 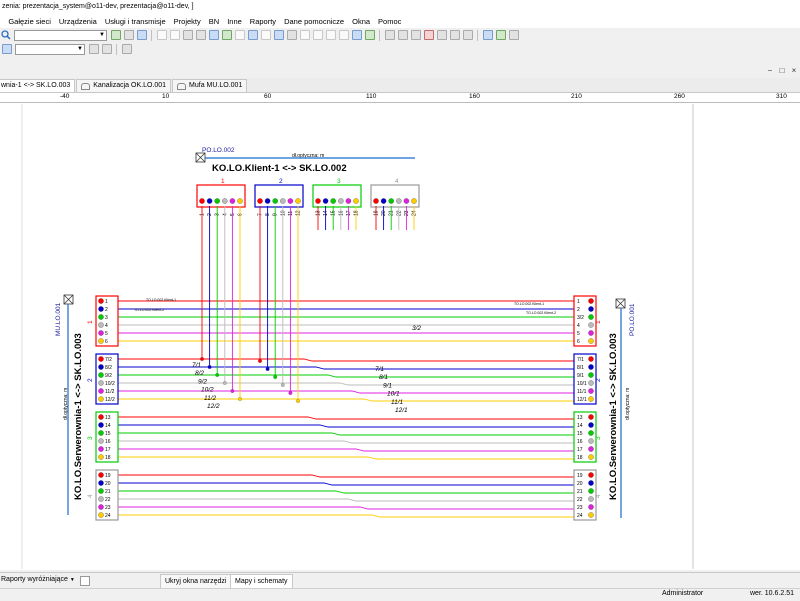 I want to click on fit-icon, so click(x=330, y=35).